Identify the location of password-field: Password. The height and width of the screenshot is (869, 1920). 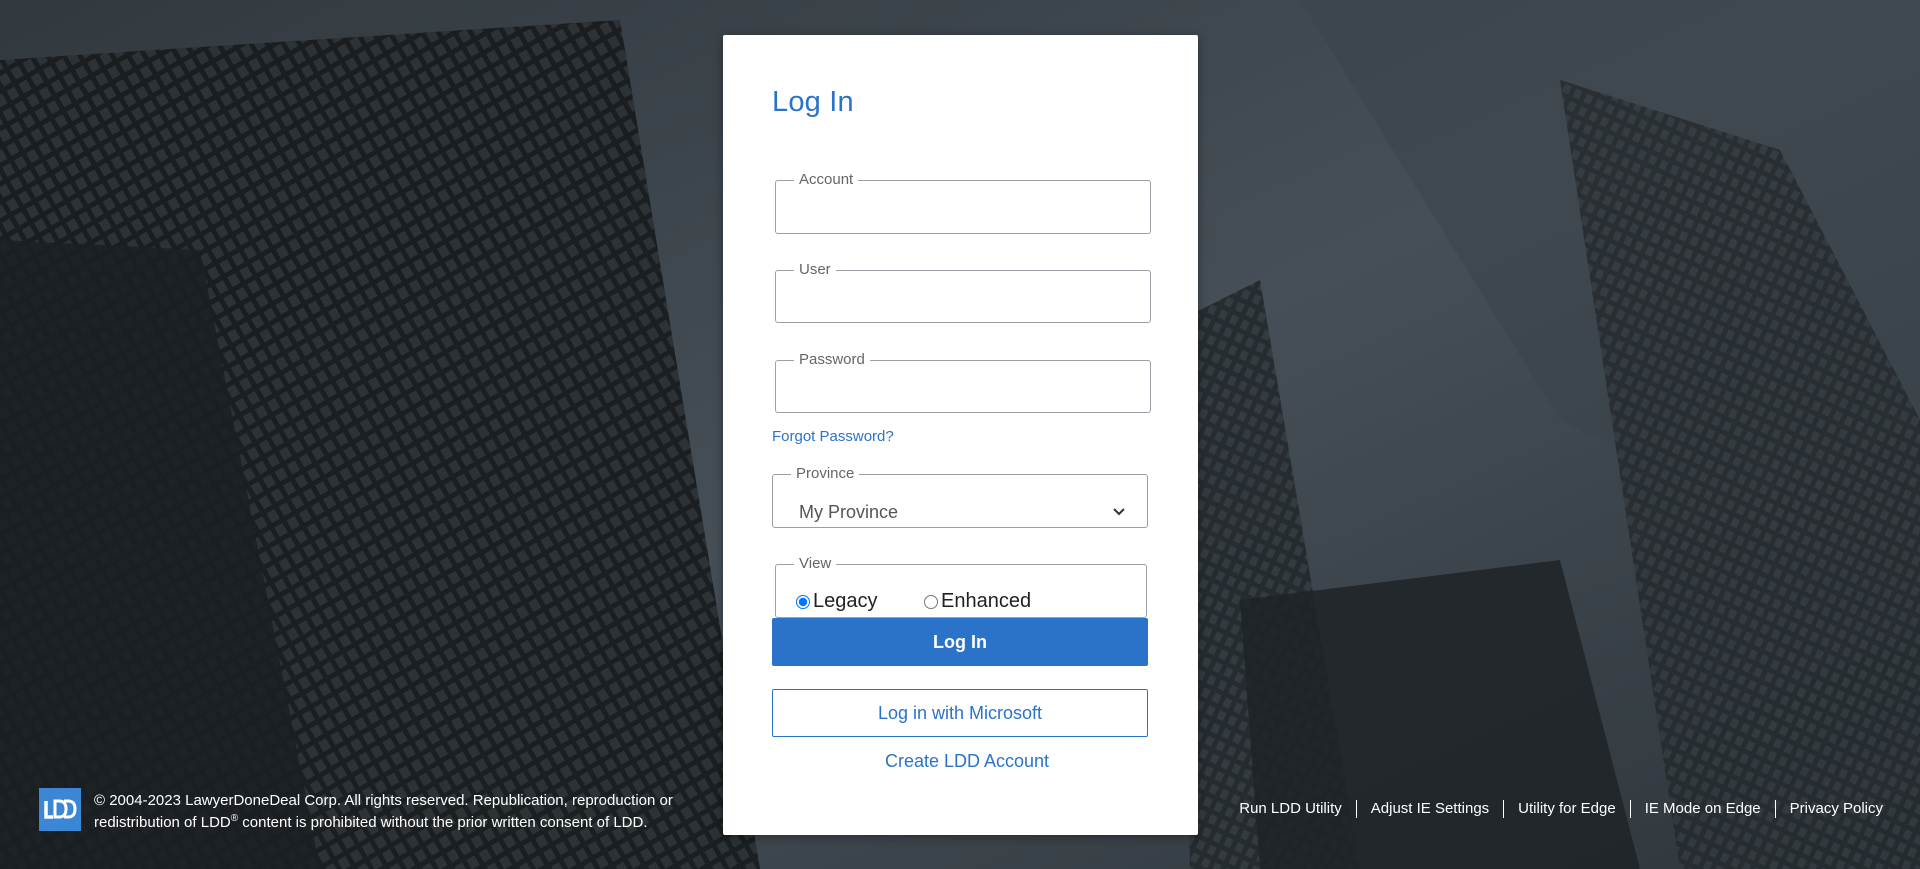
(963, 382).